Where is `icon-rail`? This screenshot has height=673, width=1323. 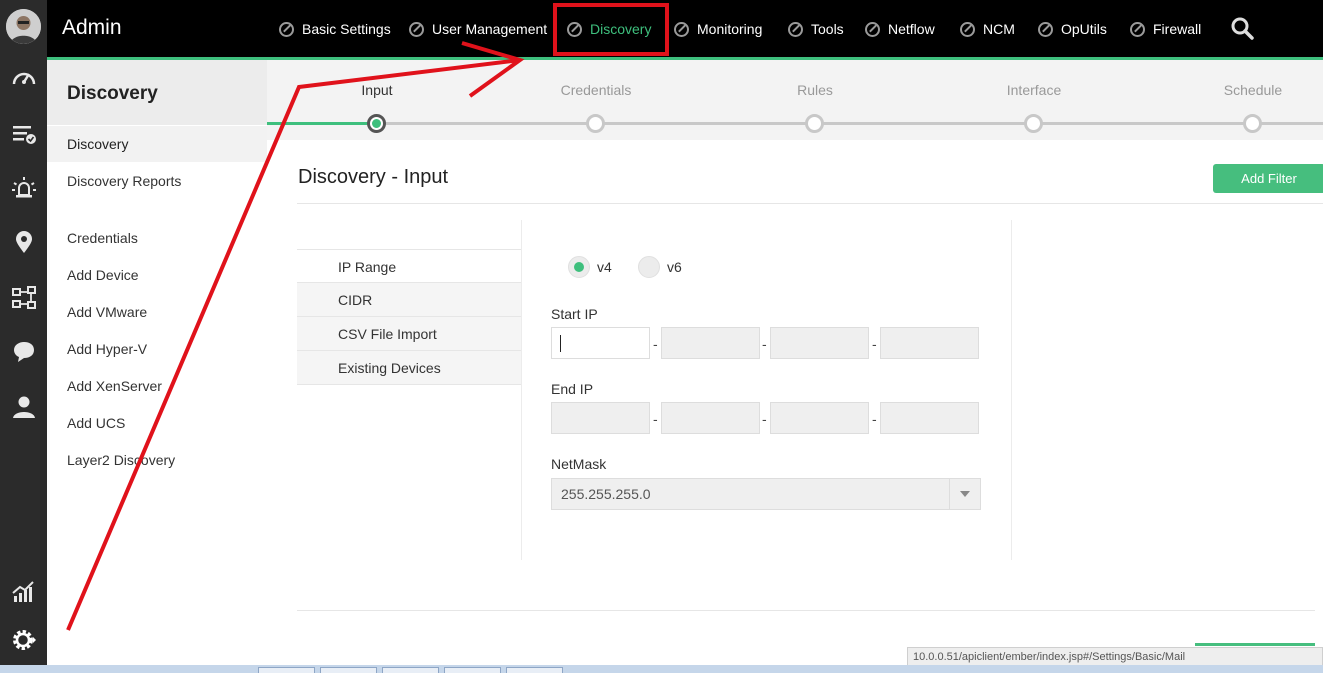 icon-rail is located at coordinates (23, 332).